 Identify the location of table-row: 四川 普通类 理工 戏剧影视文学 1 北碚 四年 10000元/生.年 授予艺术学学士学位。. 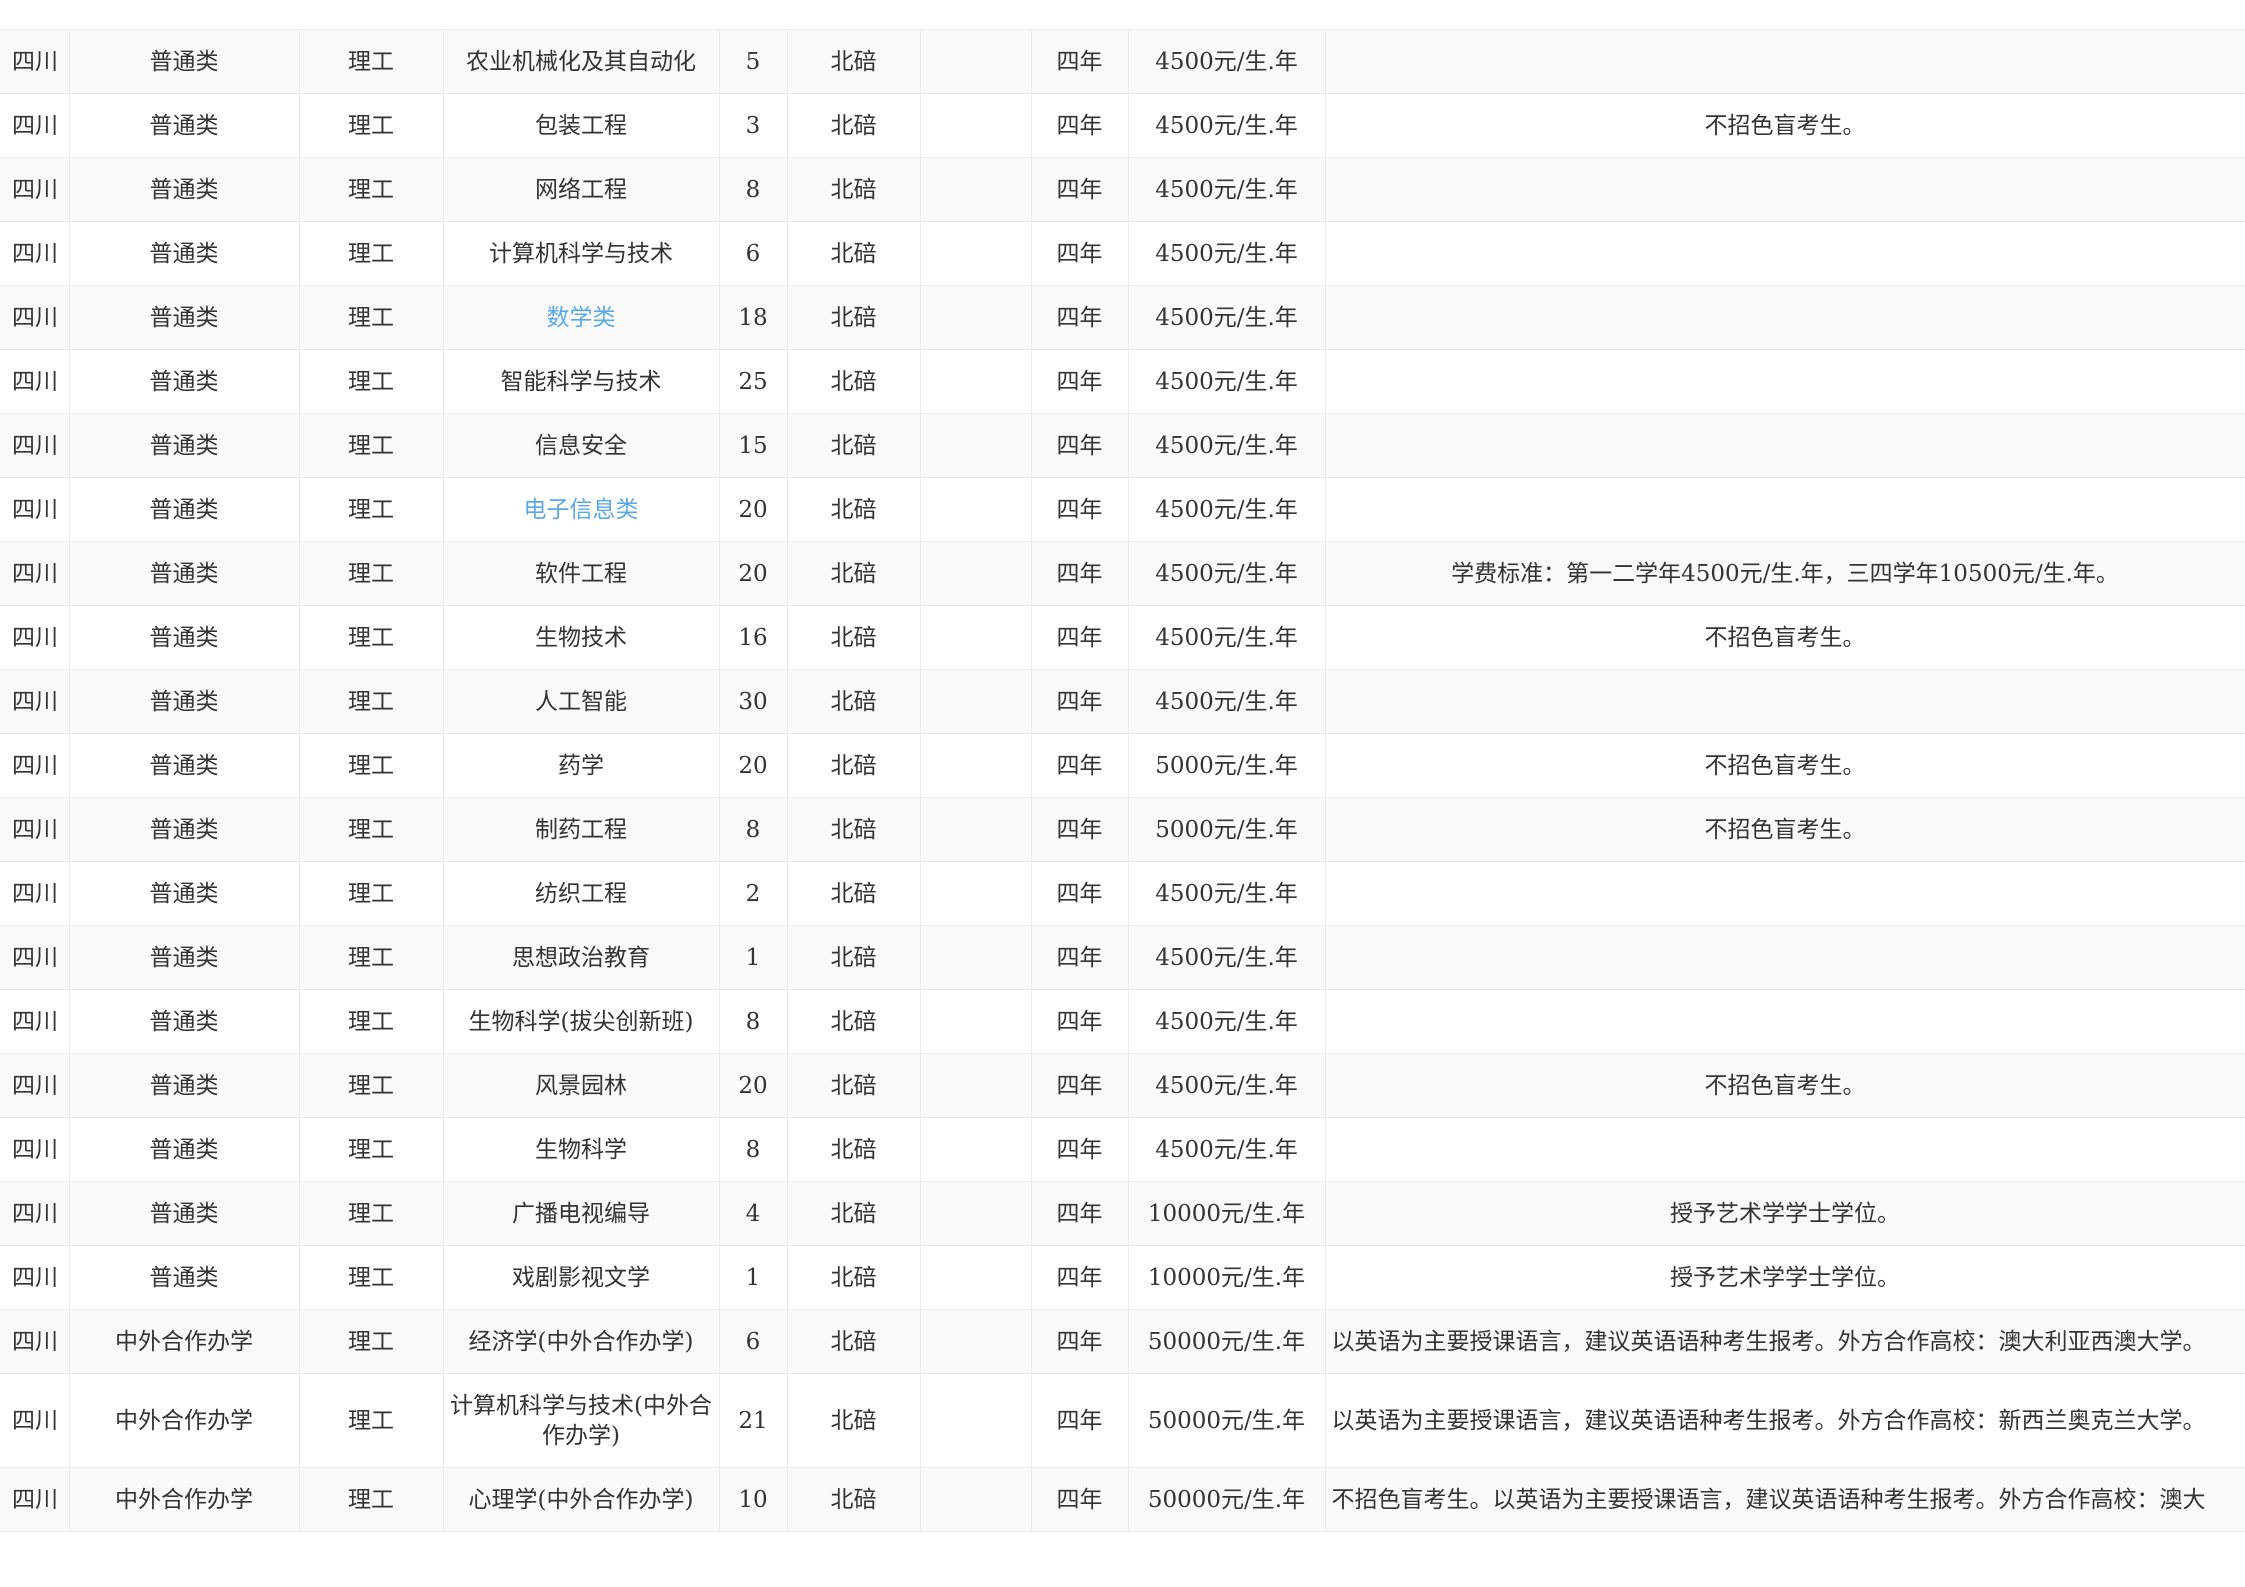
(1122, 1277).